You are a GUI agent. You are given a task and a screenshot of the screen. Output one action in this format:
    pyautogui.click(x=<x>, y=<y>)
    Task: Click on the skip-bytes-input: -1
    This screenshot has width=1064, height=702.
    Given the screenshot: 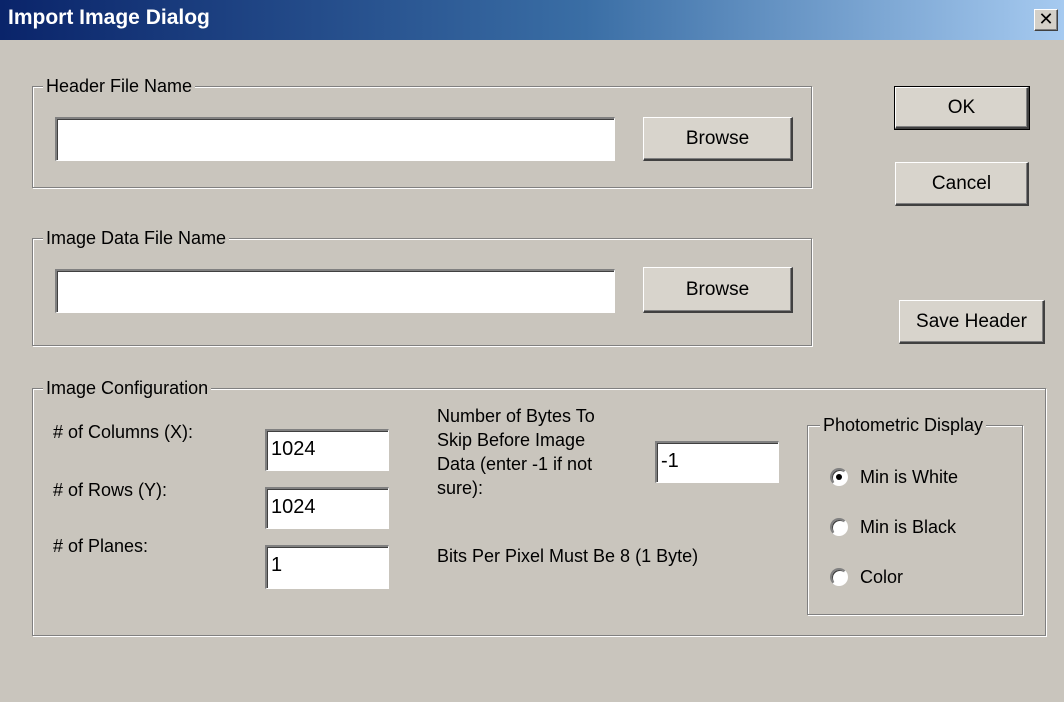 What is the action you would take?
    pyautogui.click(x=717, y=462)
    